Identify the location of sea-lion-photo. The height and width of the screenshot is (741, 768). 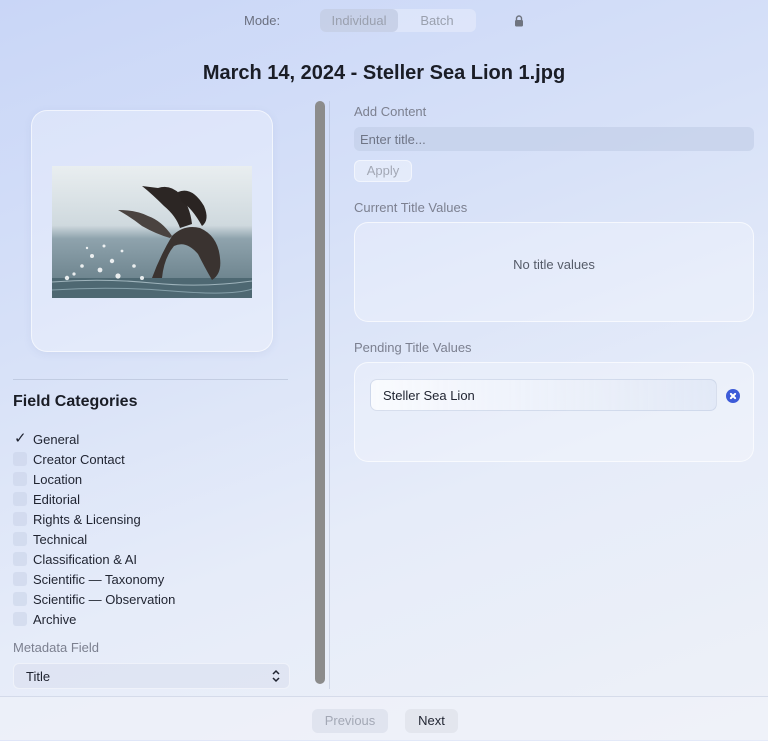
(152, 232).